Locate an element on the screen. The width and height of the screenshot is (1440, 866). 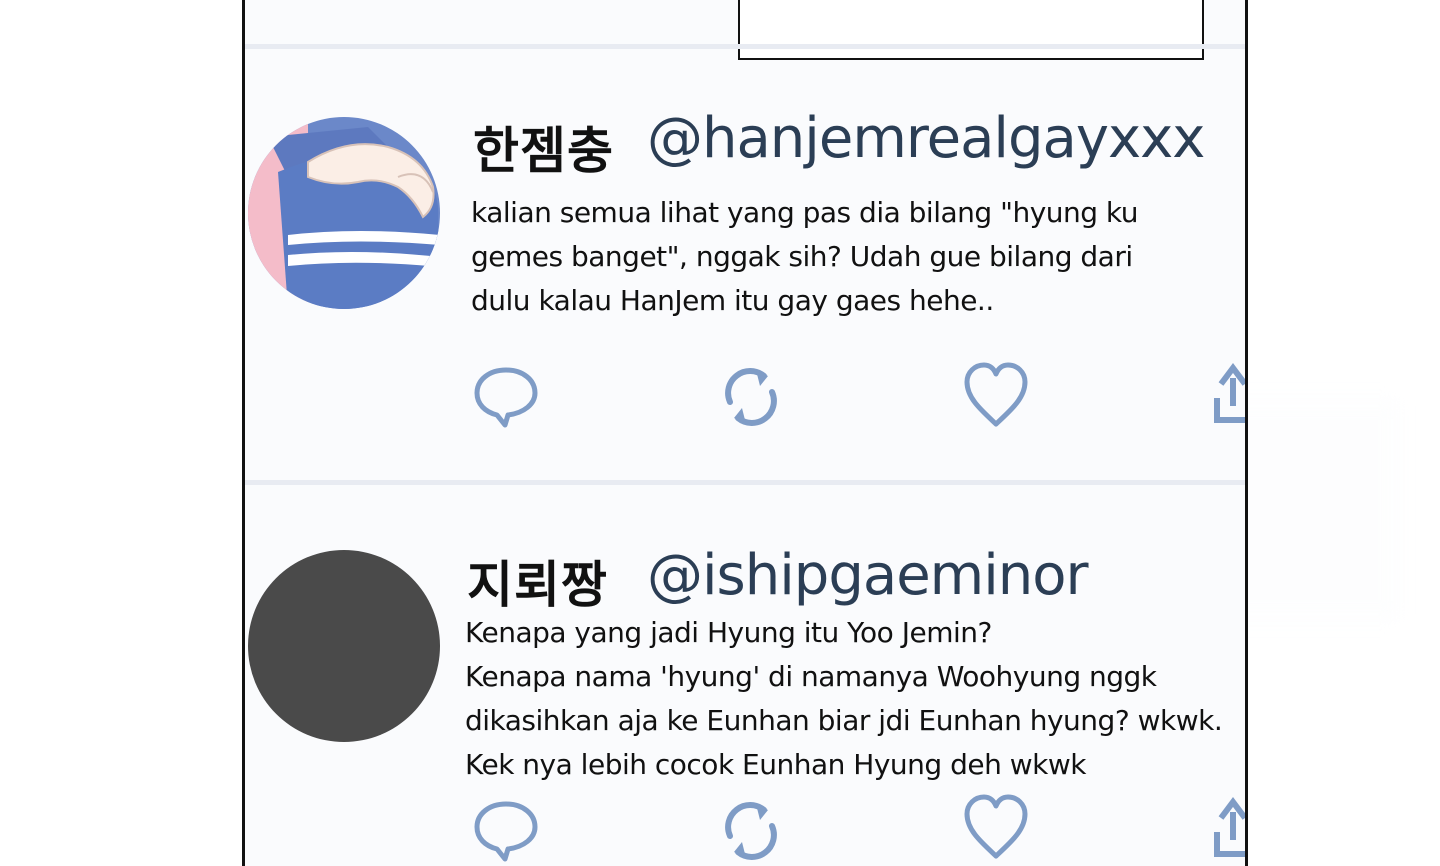
user-handle: @ishipgaeminor is located at coordinates (868, 575).